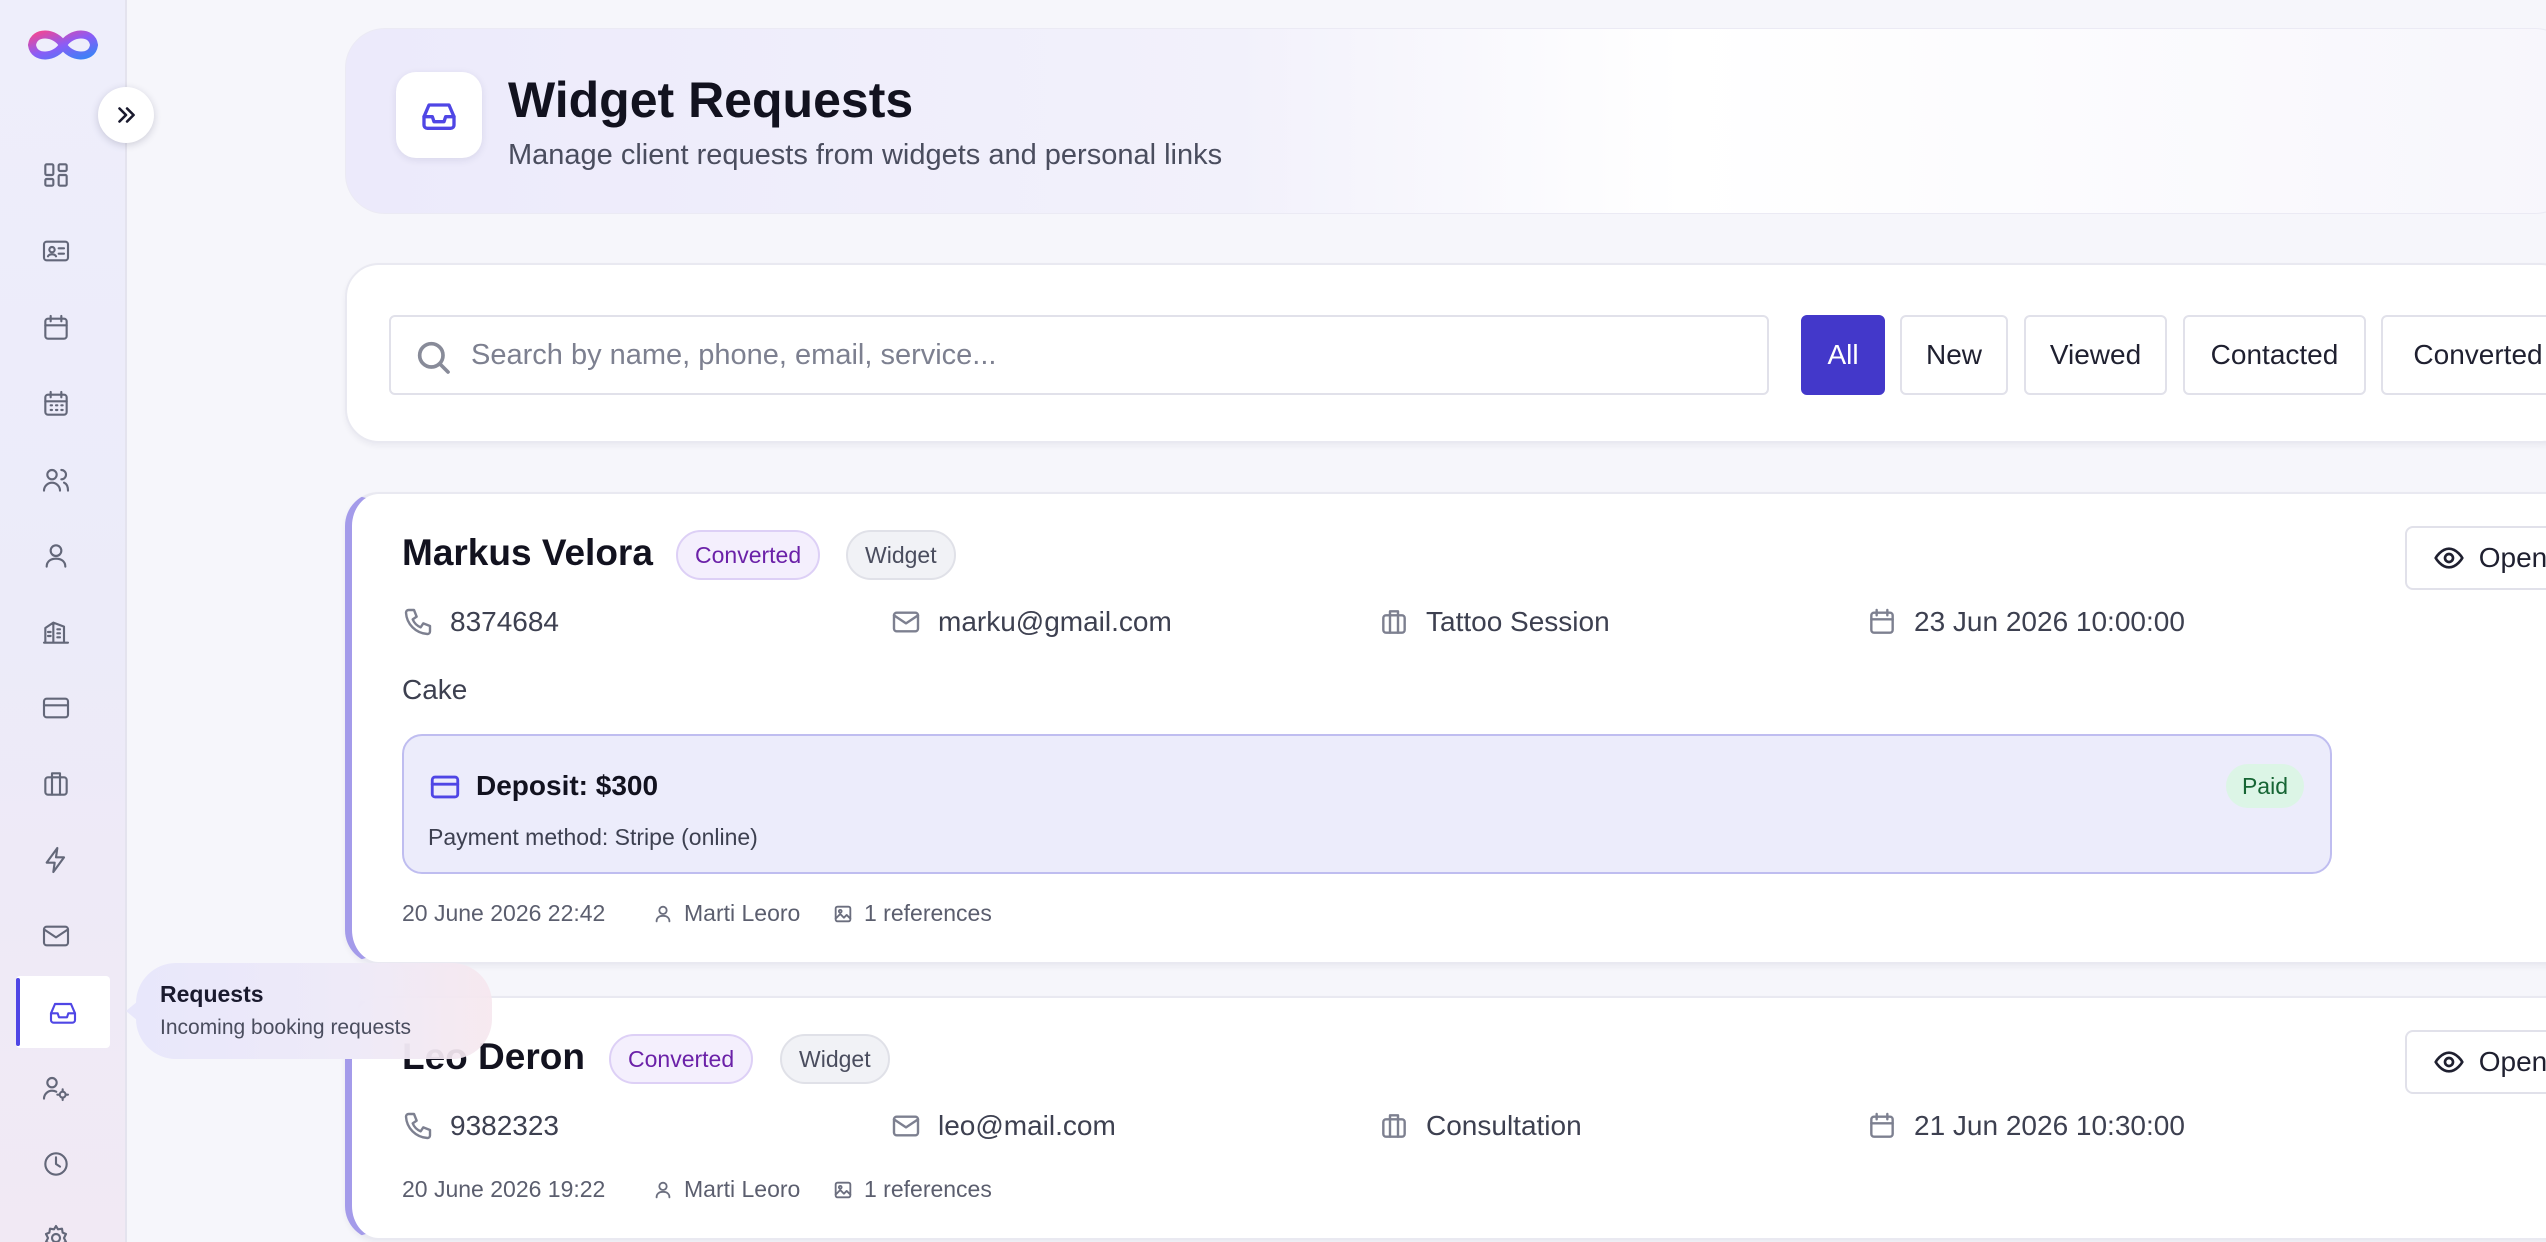  Describe the element at coordinates (2049, 621) in the screenshot. I see `datetime-value: 23 Jun 2026 10:00:00` at that location.